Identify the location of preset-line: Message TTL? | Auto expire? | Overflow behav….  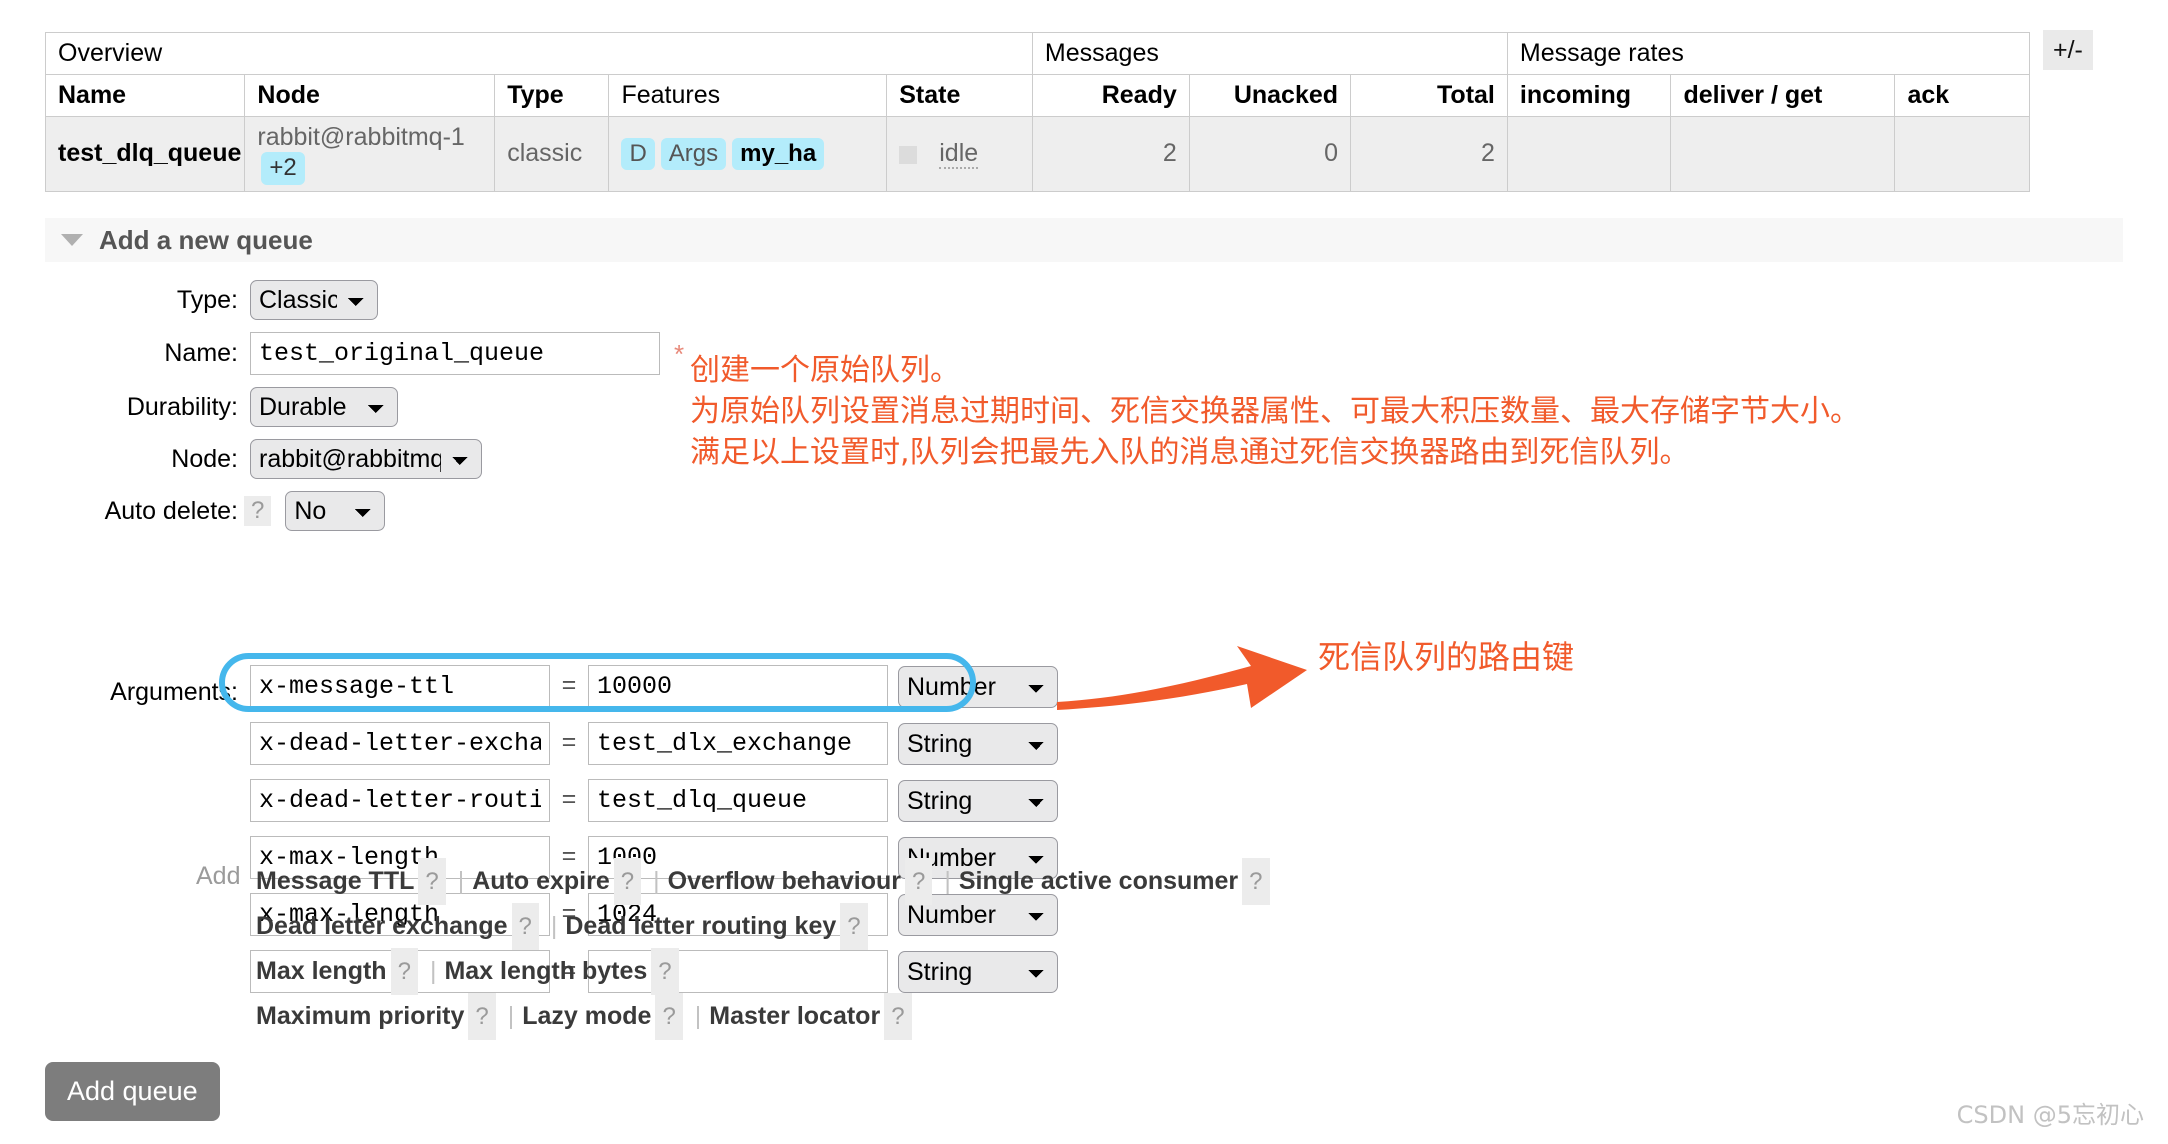
(765, 881).